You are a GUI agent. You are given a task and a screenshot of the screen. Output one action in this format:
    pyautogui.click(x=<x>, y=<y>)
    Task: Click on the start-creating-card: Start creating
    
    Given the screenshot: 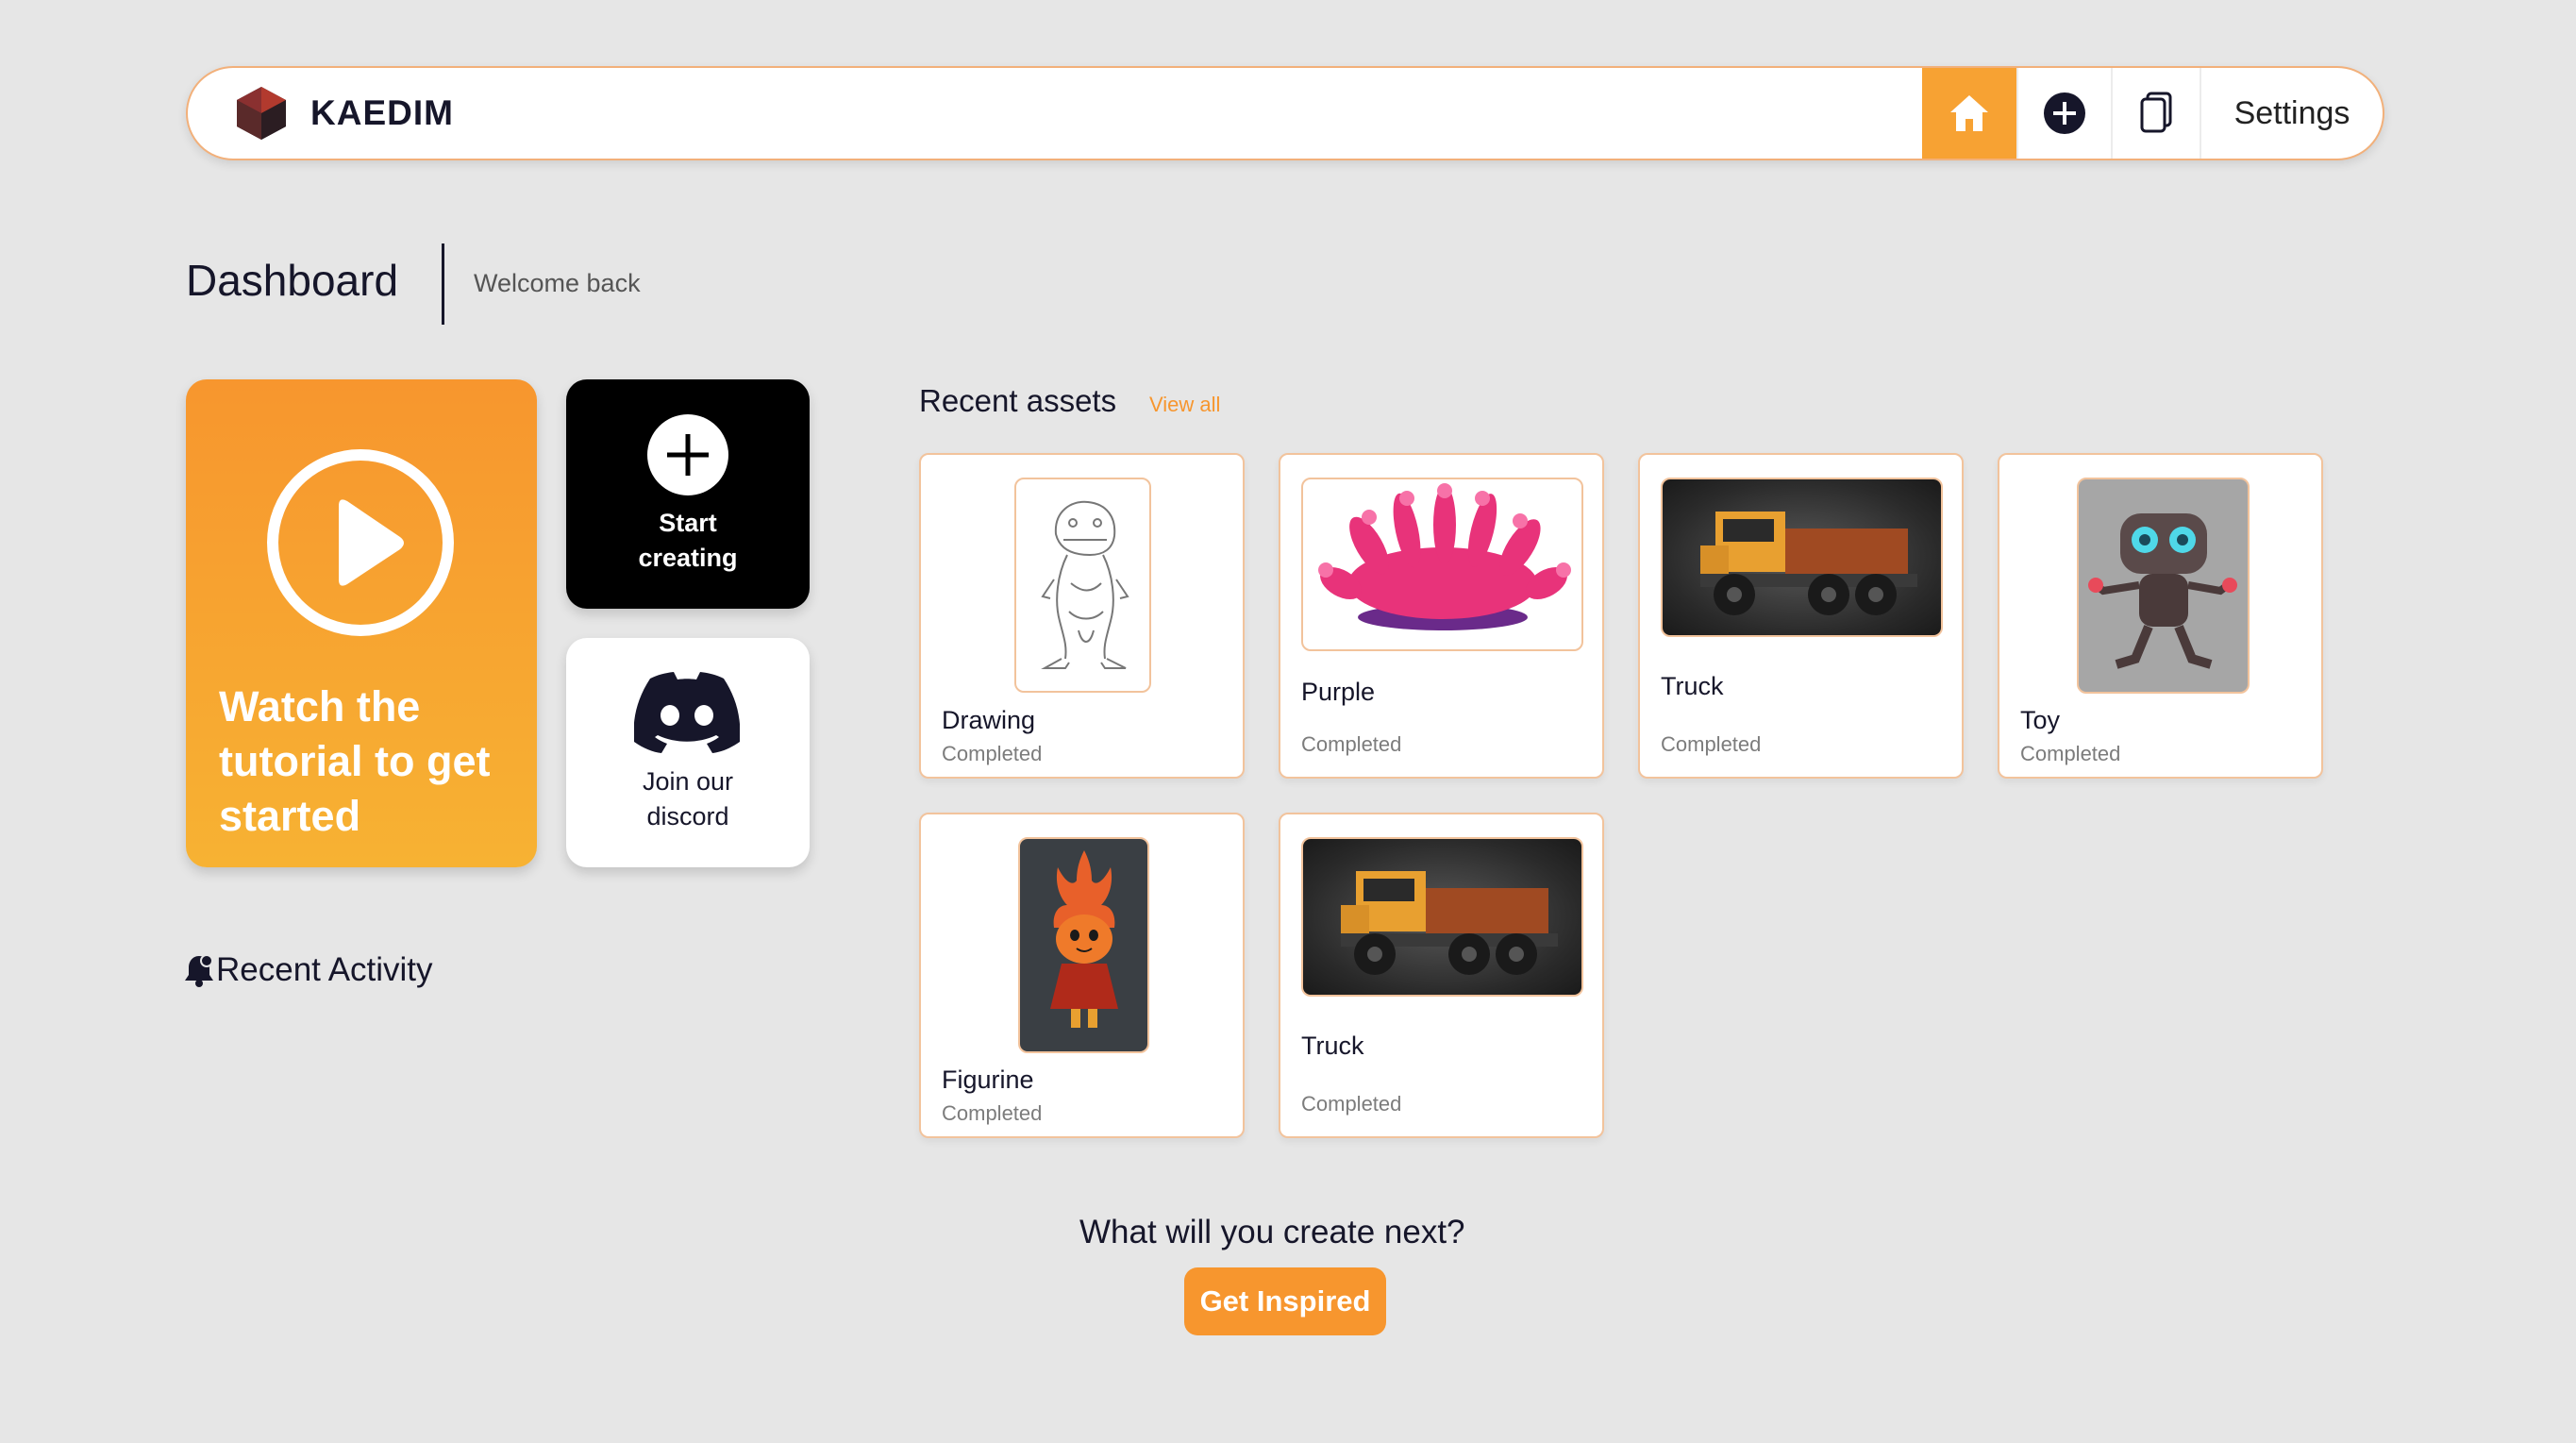 What is the action you would take?
    pyautogui.click(x=688, y=494)
    